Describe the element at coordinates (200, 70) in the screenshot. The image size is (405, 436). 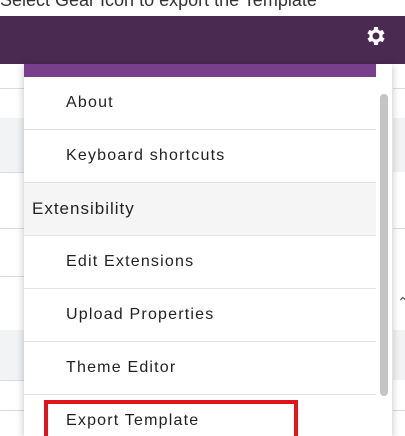
I see `dropdown-accent-bar` at that location.